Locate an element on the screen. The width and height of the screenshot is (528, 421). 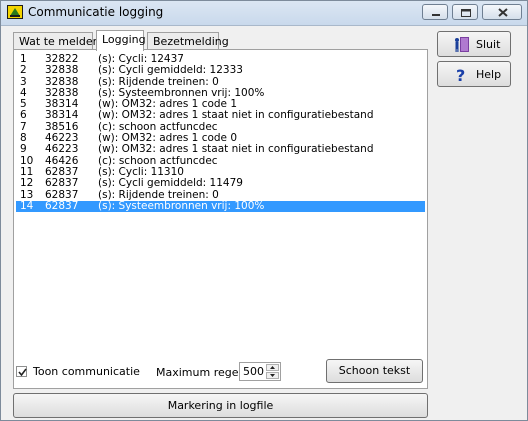
door-exit-icon is located at coordinates (462, 44).